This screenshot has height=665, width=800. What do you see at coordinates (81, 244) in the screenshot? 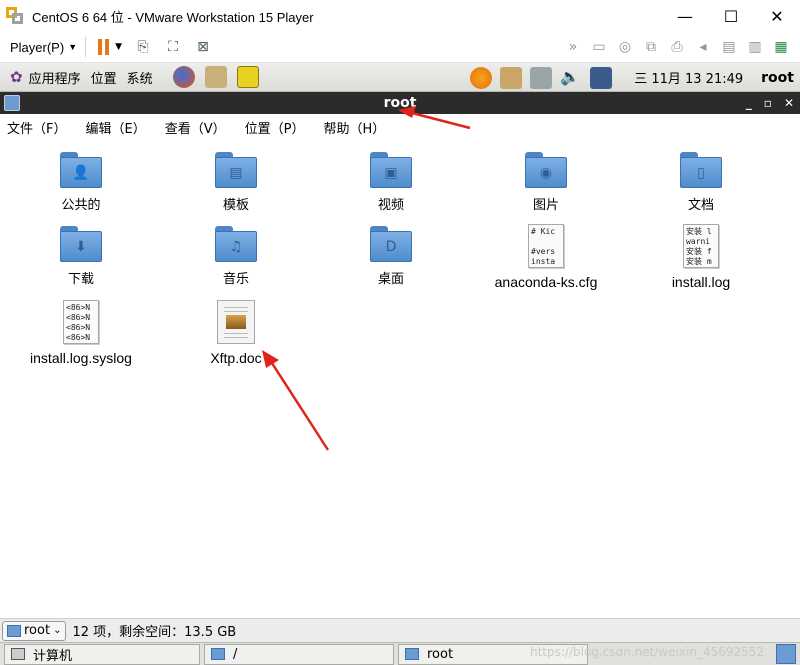
I see `folder-icon: ⬇` at bounding box center [81, 244].